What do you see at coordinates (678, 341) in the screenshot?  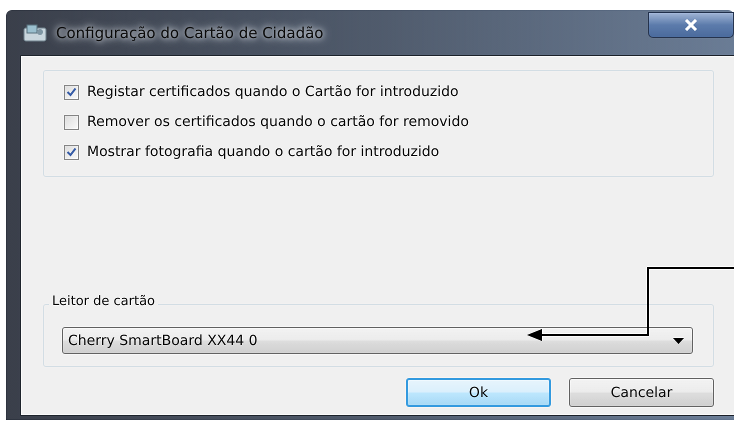 I see `dropdown-caret-icon` at bounding box center [678, 341].